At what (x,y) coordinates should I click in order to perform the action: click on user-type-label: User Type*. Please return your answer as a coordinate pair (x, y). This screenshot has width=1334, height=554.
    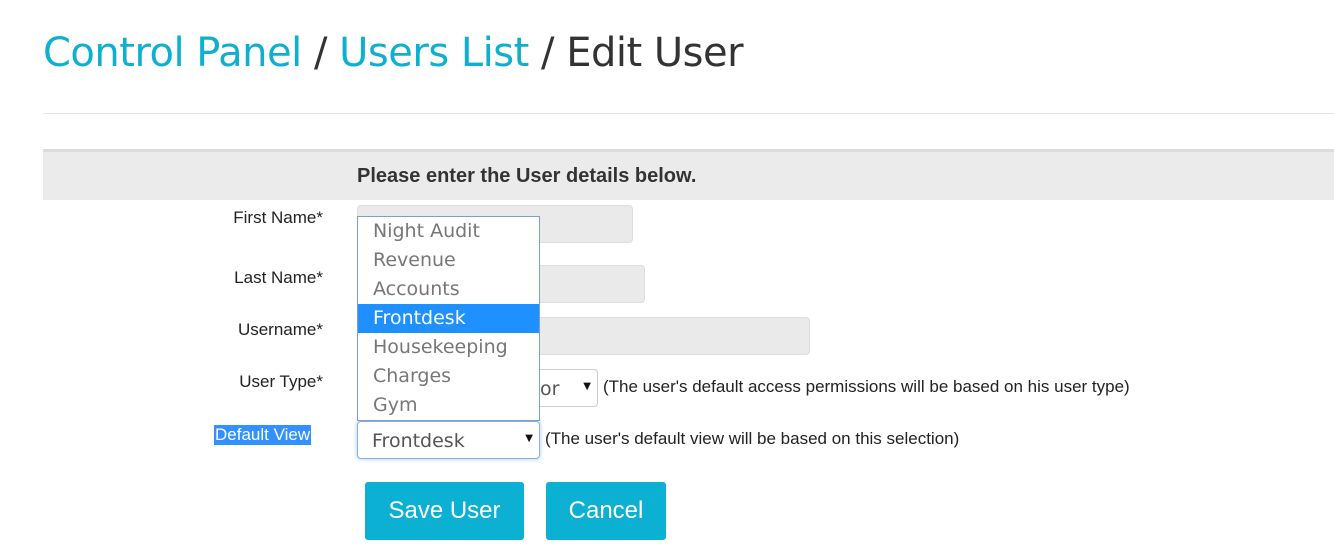
    Looking at the image, I should click on (281, 381).